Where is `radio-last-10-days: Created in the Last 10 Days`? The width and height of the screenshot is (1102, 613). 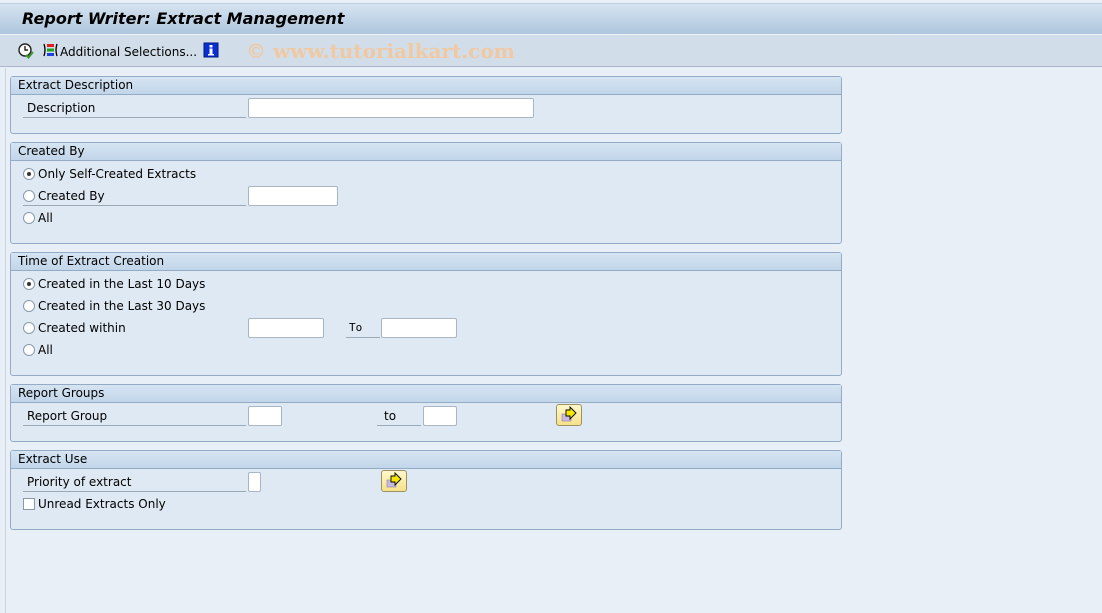 radio-last-10-days: Created in the Last 10 Days is located at coordinates (114, 284).